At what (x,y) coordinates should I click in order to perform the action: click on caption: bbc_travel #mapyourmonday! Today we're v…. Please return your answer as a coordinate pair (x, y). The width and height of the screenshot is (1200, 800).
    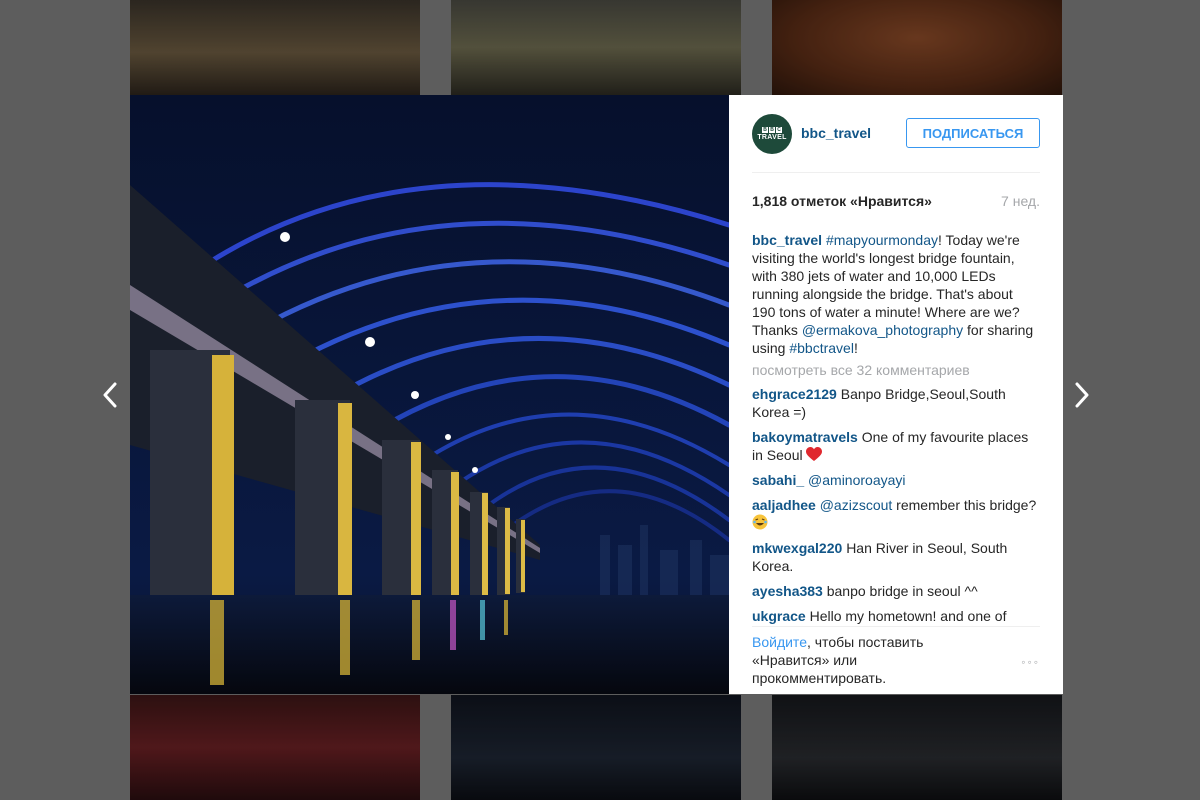
    Looking at the image, I should click on (893, 294).